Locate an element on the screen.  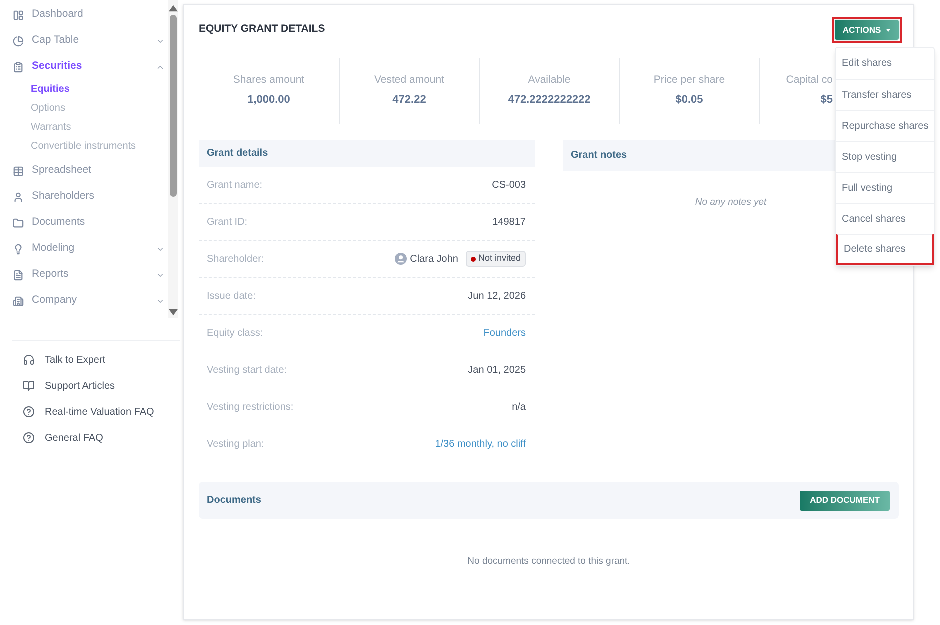
empty-documents-text: No documents connected to this grant. is located at coordinates (549, 562).